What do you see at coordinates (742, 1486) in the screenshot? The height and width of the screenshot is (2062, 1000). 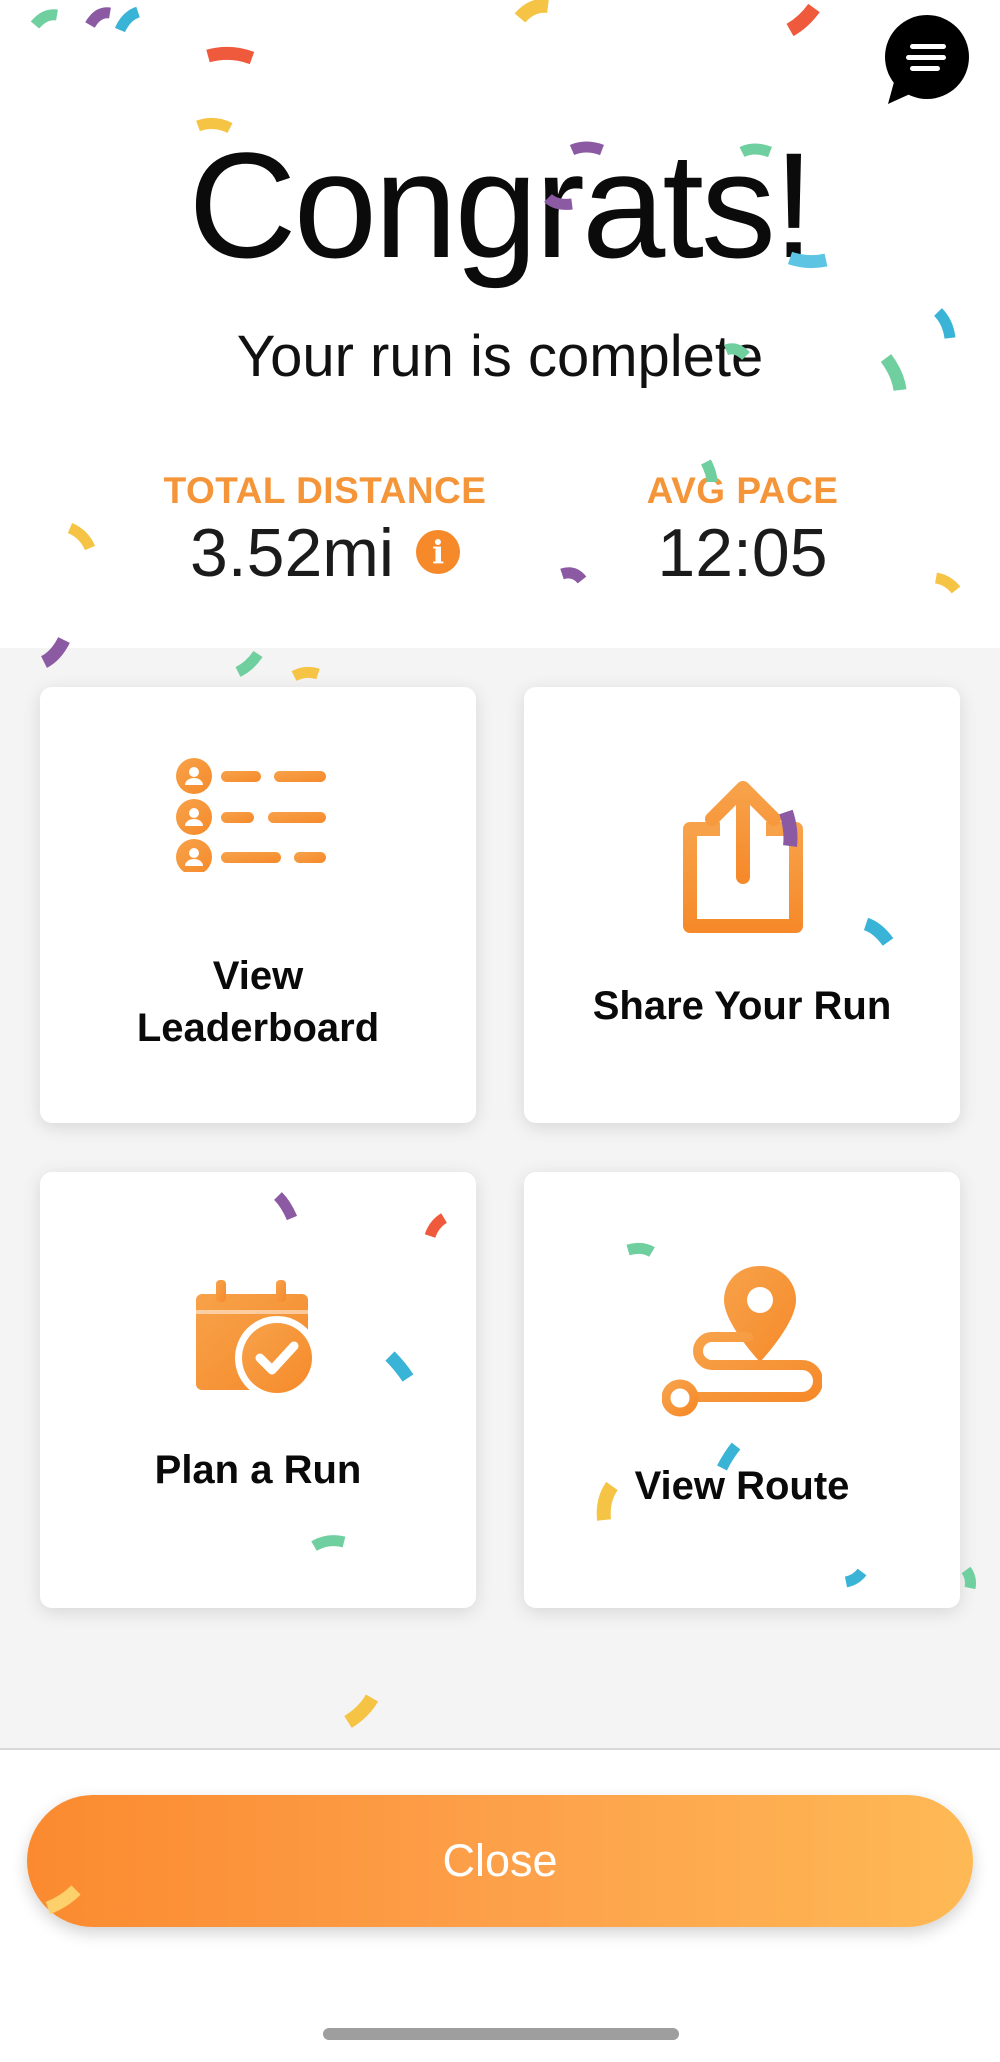 I see `view-route-label: View Route` at bounding box center [742, 1486].